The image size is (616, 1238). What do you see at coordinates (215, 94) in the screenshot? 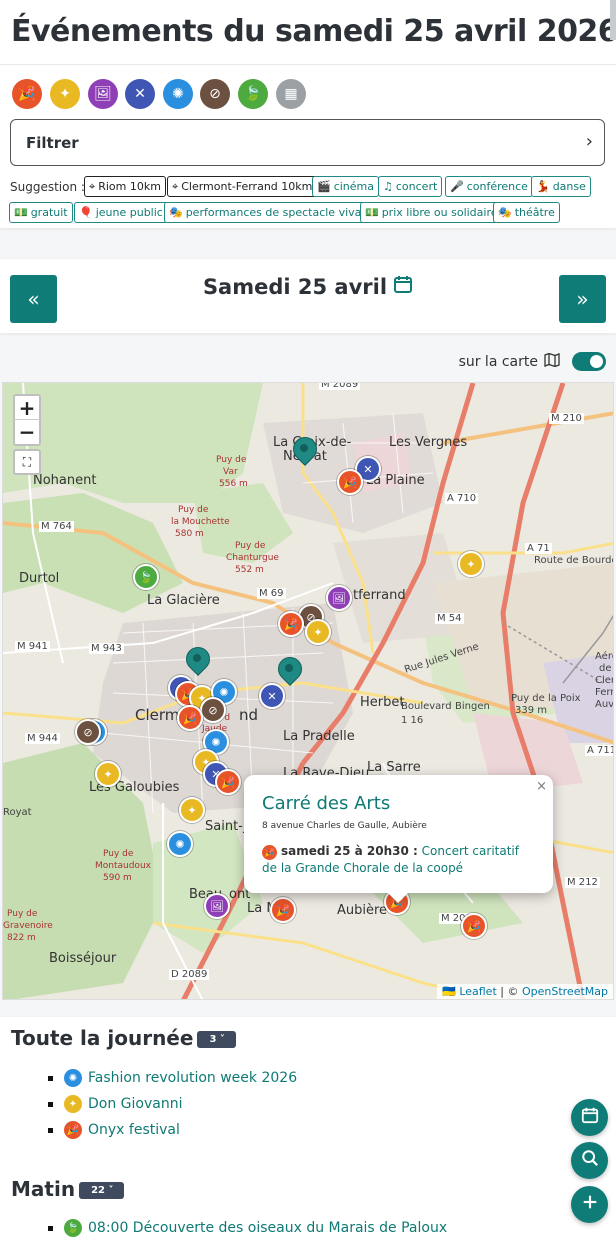
I see `category-discovery-icon: ⊘` at bounding box center [215, 94].